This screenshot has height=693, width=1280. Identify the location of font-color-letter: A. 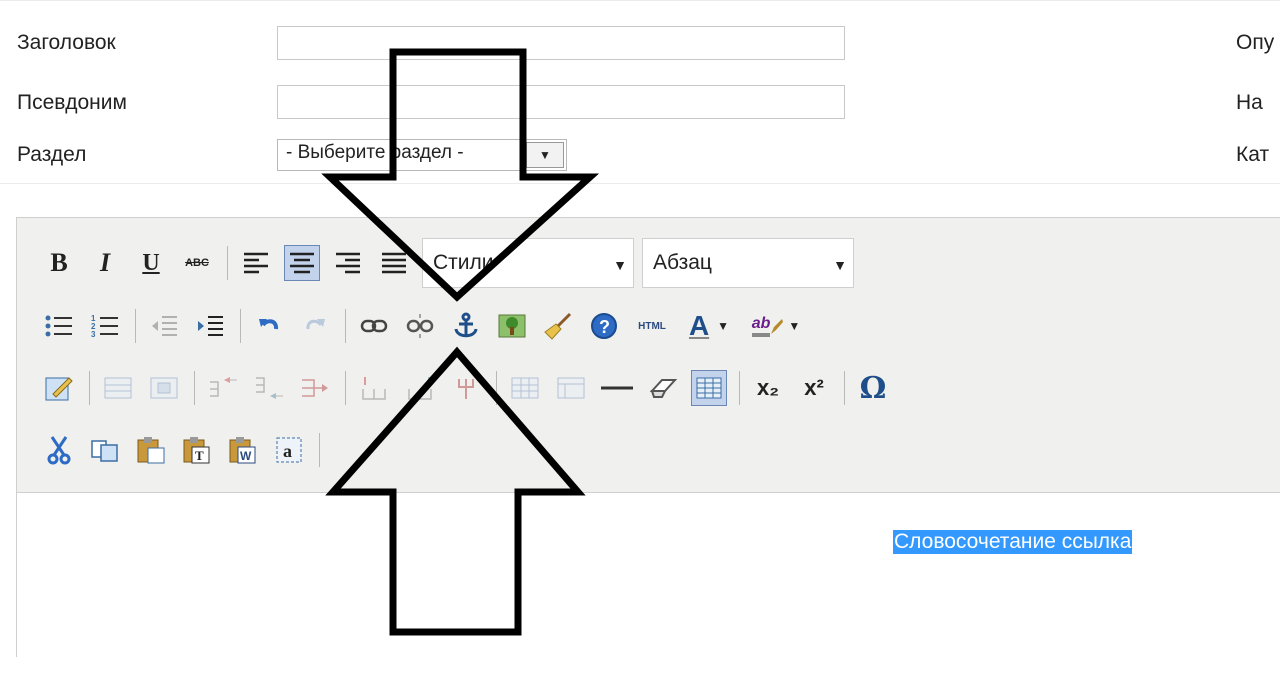
(699, 325).